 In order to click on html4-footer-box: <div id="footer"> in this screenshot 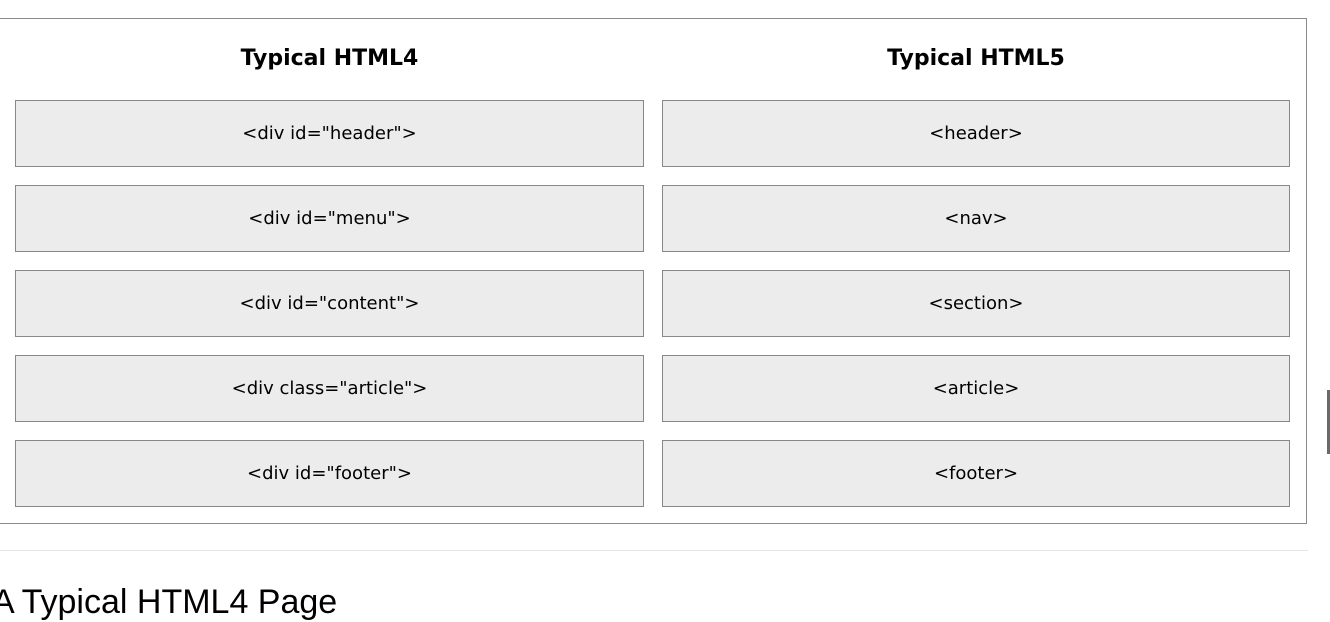, I will do `click(329, 473)`.